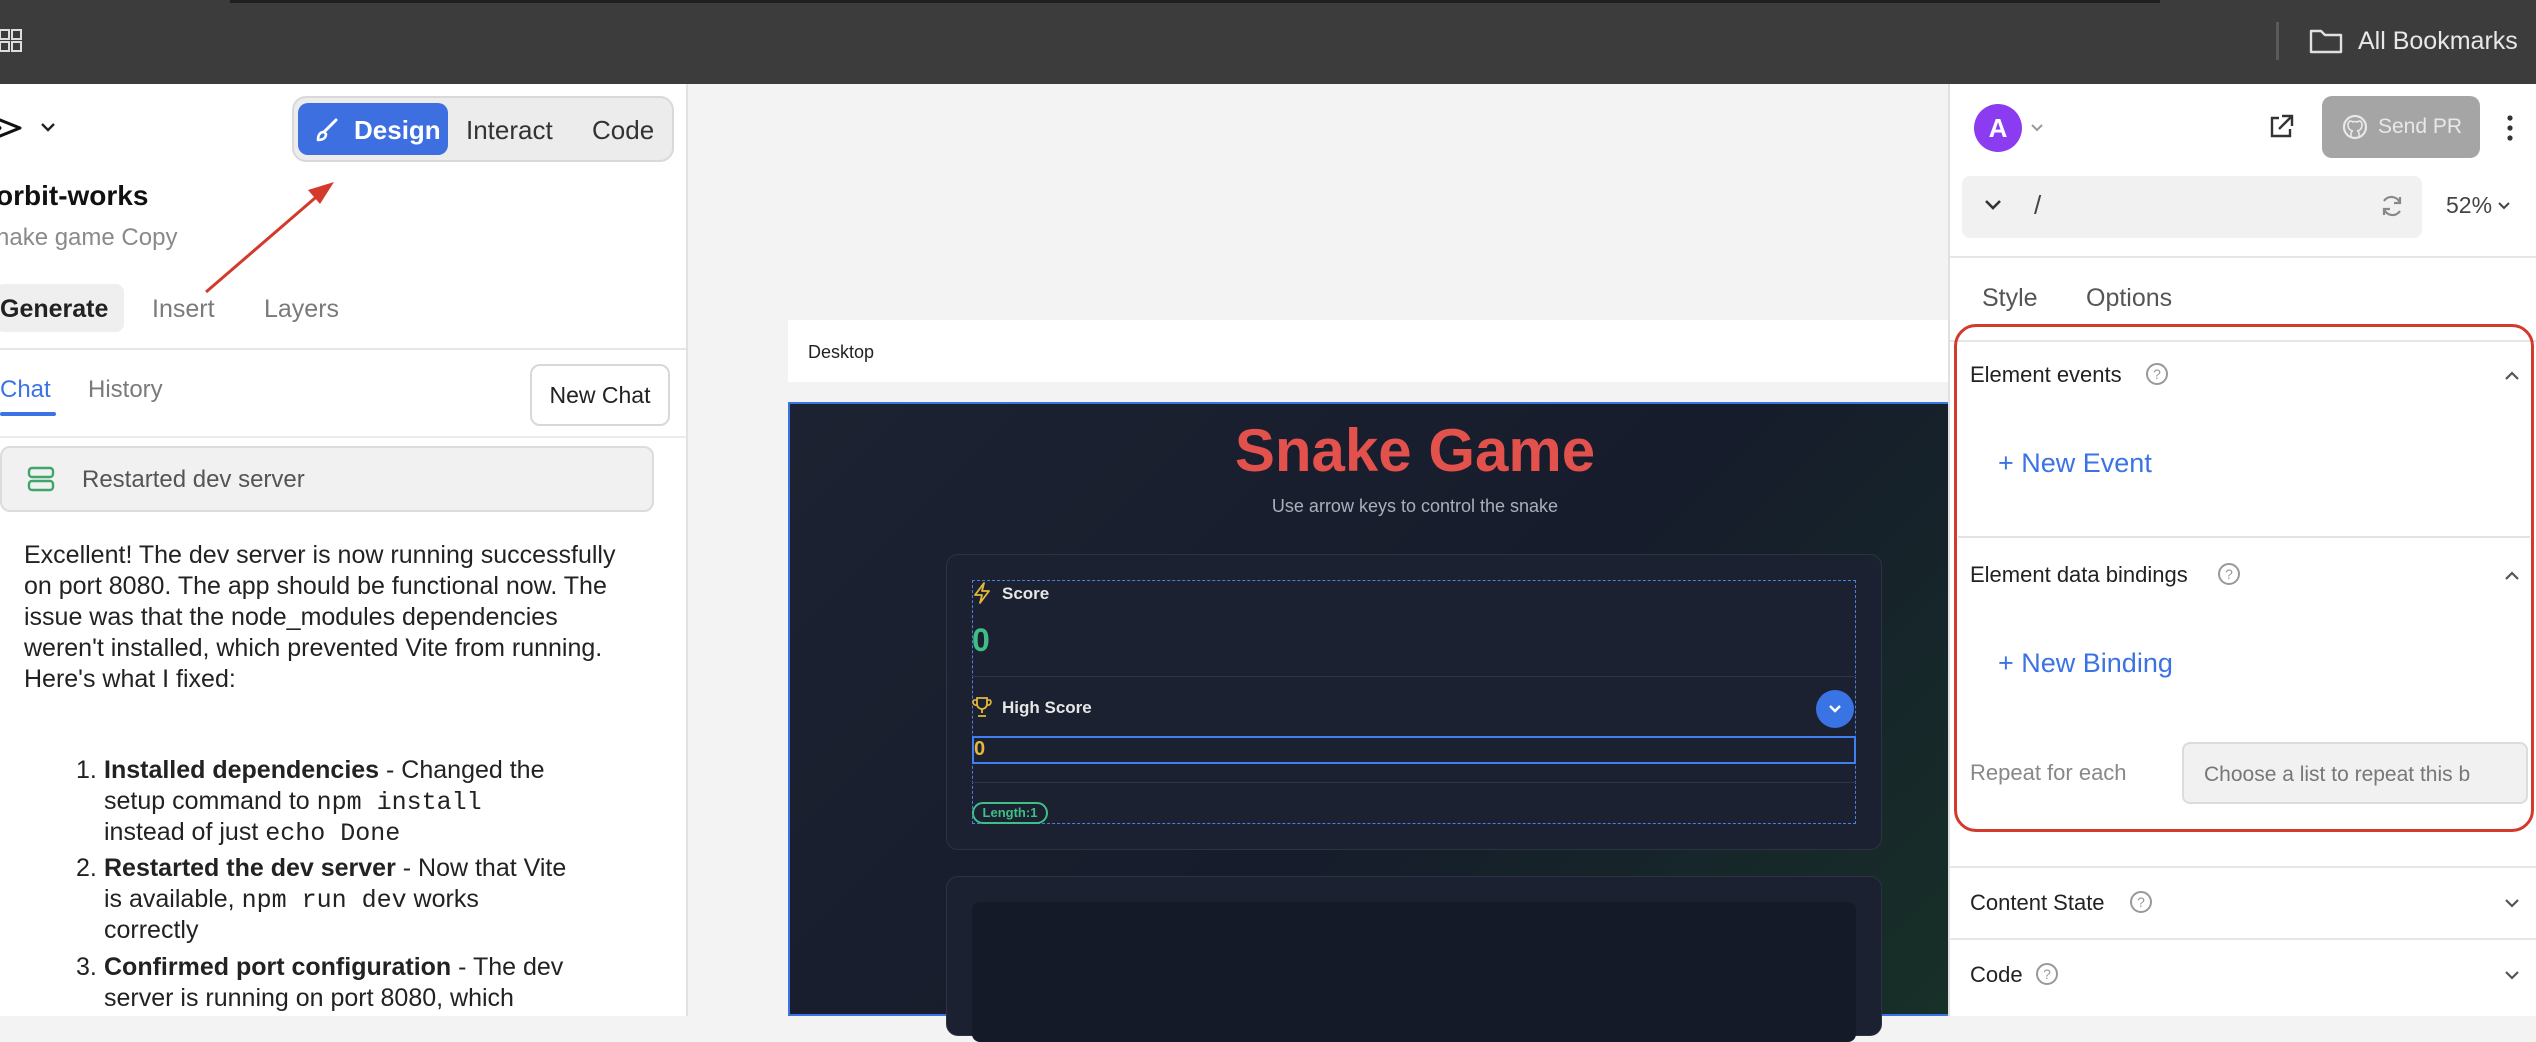 Image resolution: width=2536 pixels, height=1042 pixels. Describe the element at coordinates (125, 390) in the screenshot. I see `tab-history: History` at that location.